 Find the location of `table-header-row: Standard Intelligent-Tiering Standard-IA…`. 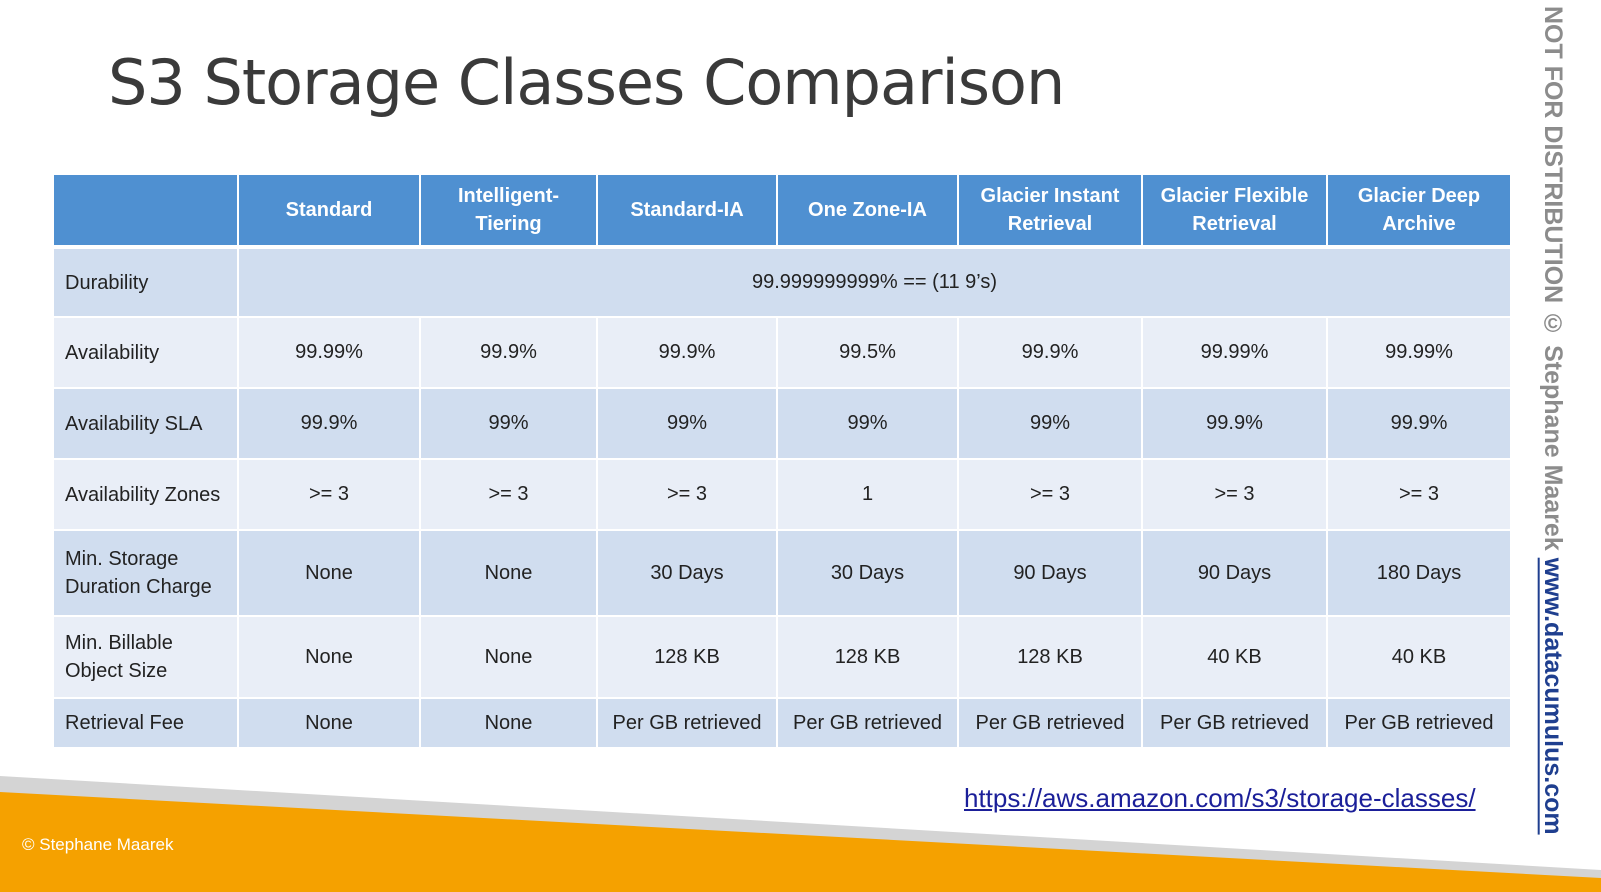

table-header-row: Standard Intelligent-Tiering Standard-IA… is located at coordinates (782, 211).